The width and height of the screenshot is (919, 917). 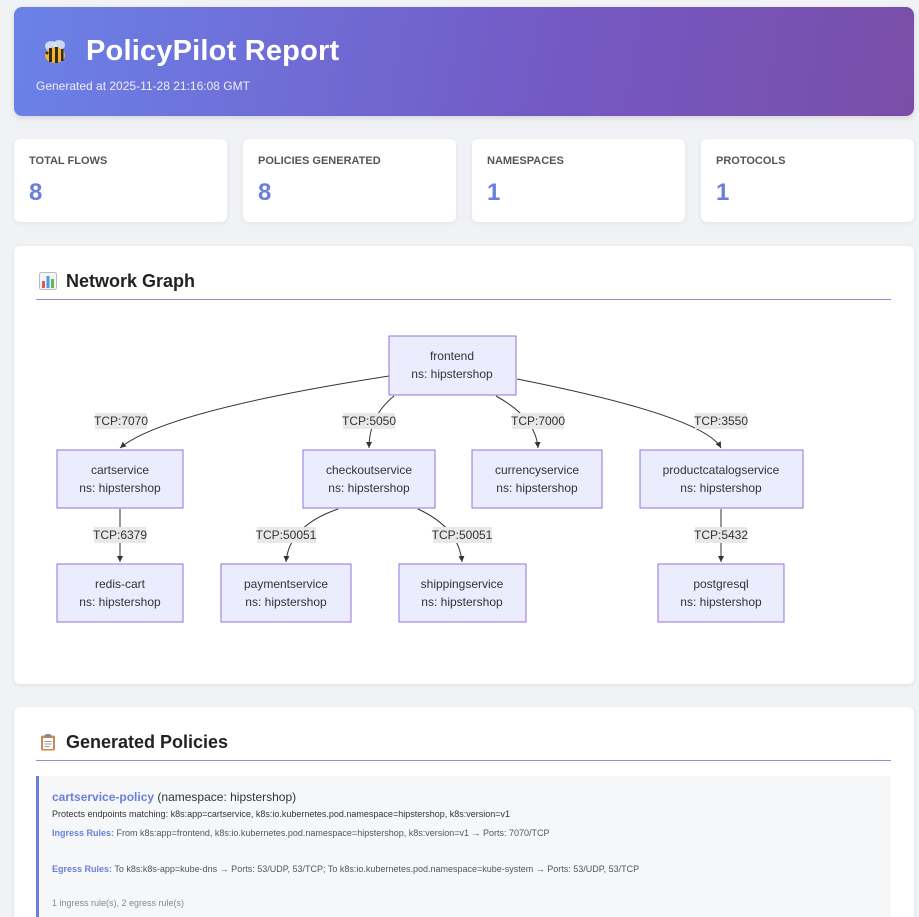 I want to click on node-name: shippingservice, so click(x=462, y=584).